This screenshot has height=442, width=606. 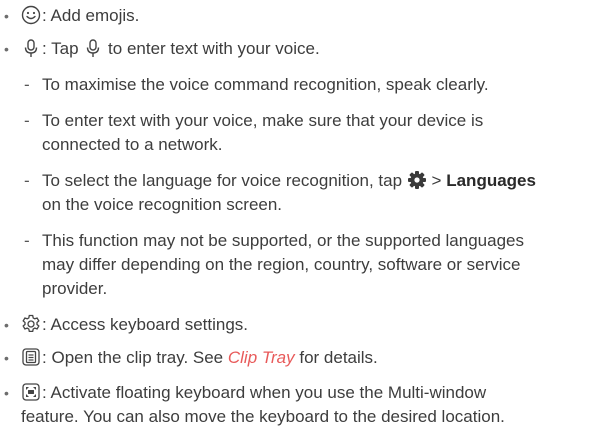 I want to click on gear-icon, so click(x=417, y=180).